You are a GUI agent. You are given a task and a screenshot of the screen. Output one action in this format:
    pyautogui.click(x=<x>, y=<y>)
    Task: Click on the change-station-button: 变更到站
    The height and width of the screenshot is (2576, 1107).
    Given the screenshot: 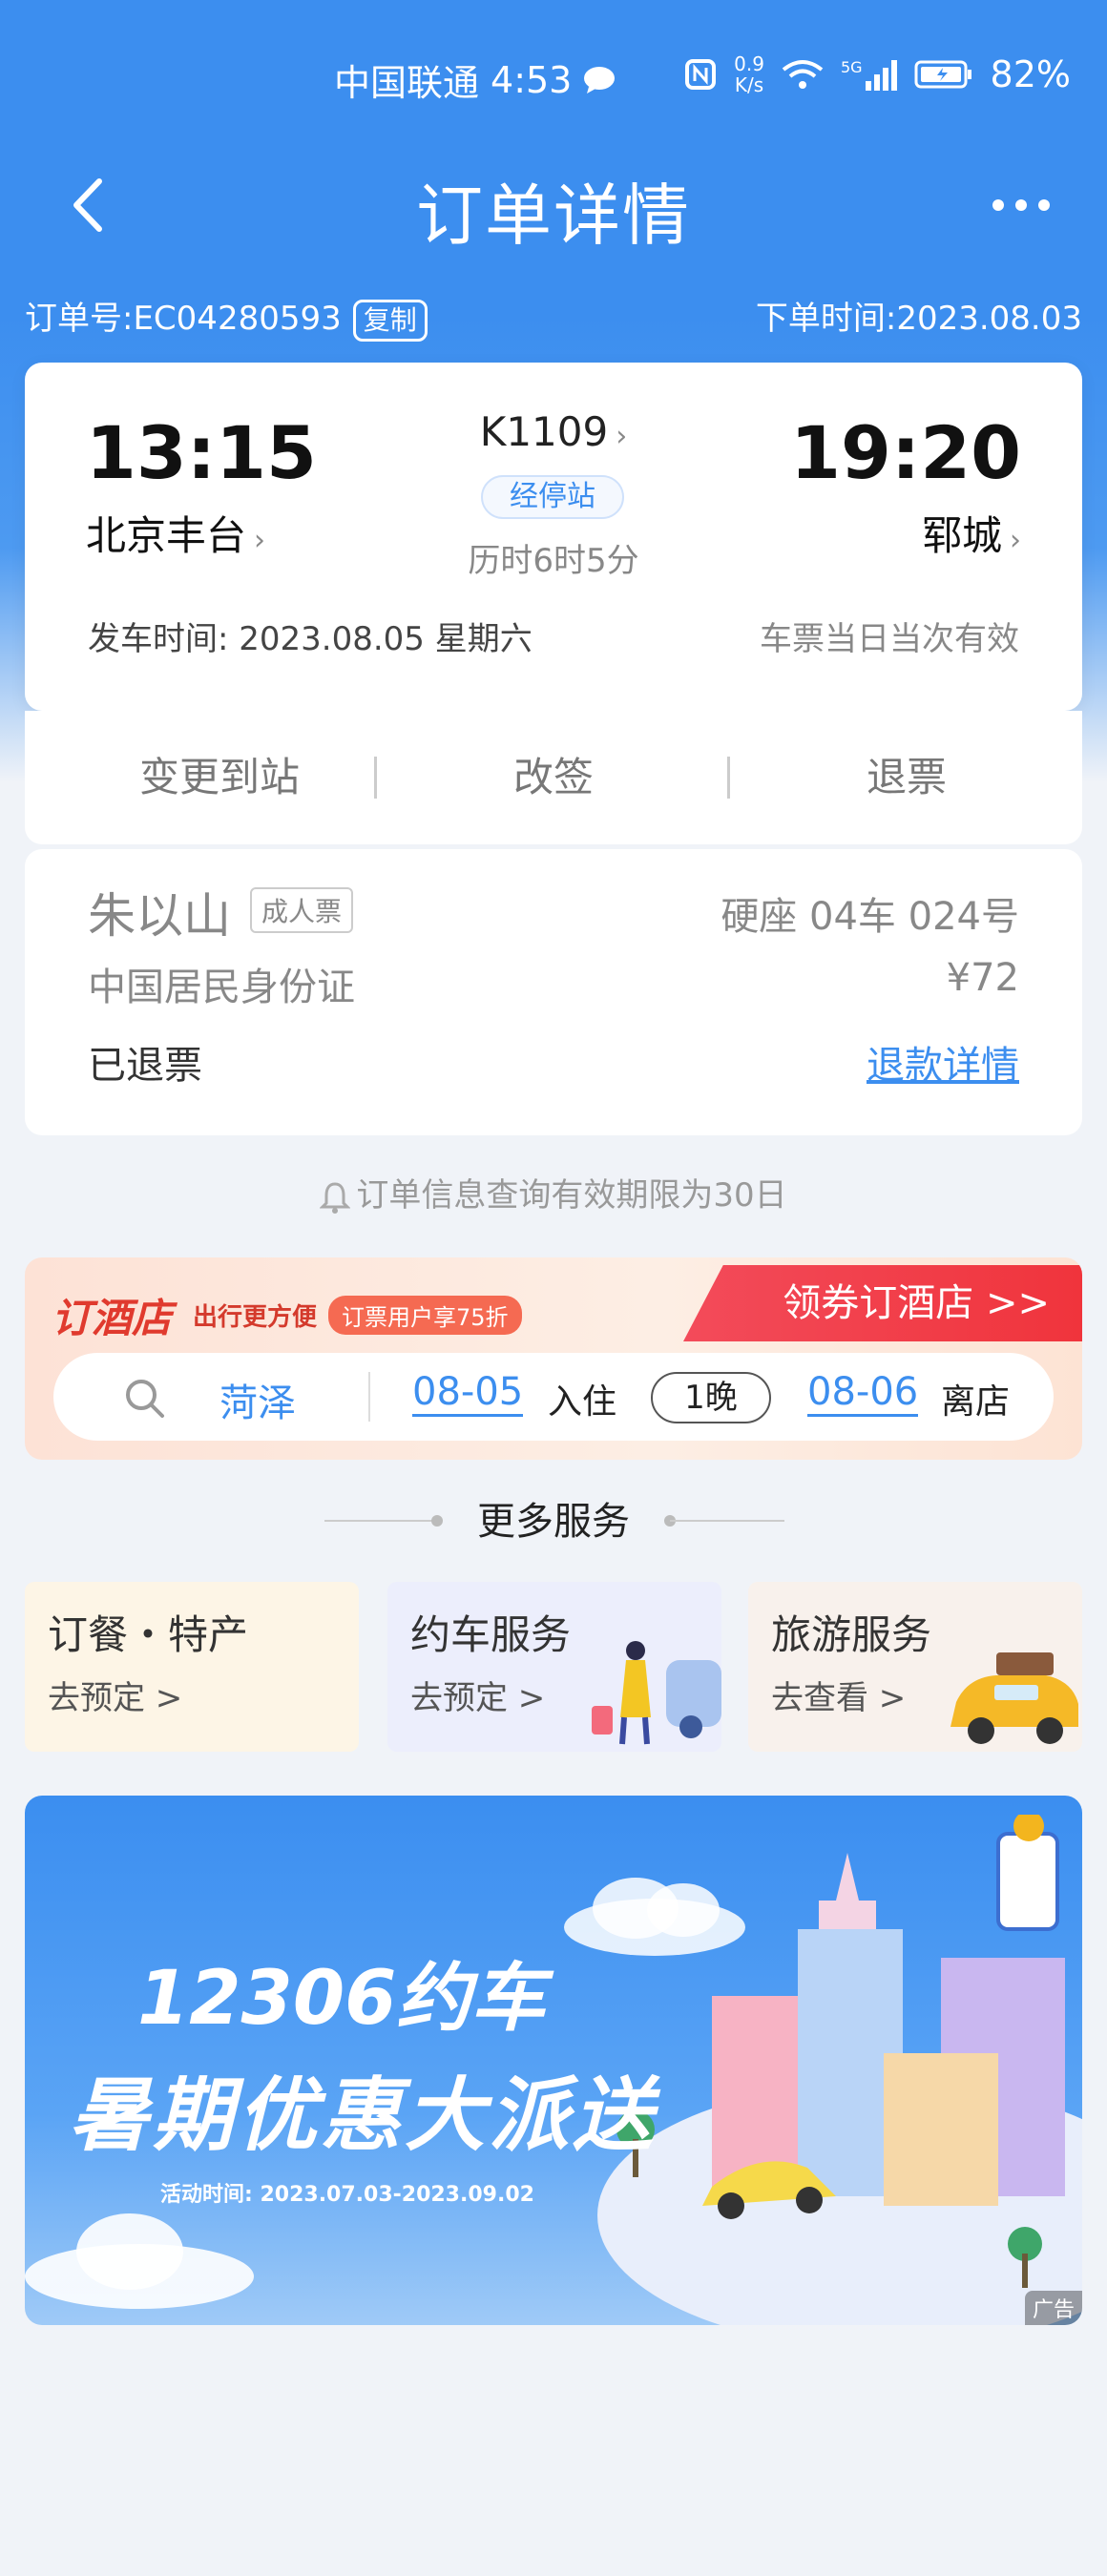 What is the action you would take?
    pyautogui.click(x=220, y=774)
    